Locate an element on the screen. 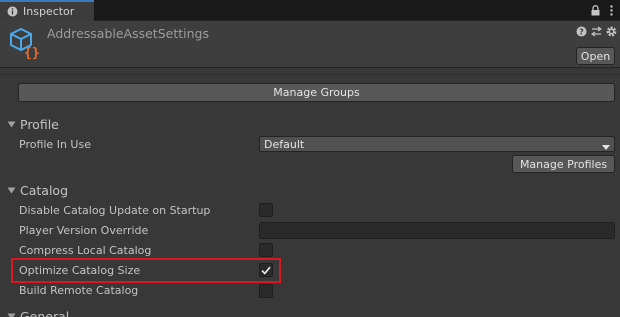 Image resolution: width=620 pixels, height=317 pixels. profile-in-use-dropdown: Default is located at coordinates (437, 144).